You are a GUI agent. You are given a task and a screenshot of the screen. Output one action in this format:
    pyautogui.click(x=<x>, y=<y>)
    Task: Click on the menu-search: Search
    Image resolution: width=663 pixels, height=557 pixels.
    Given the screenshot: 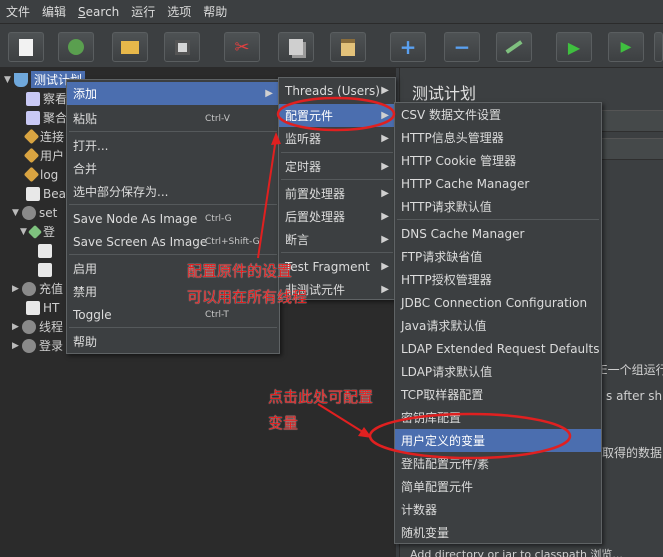 What is the action you would take?
    pyautogui.click(x=98, y=12)
    